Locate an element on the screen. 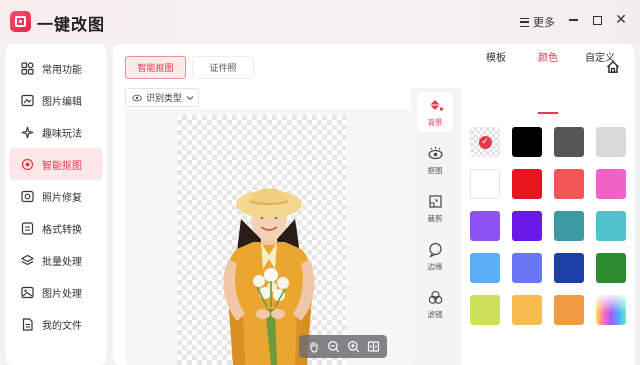  chevron-down-icon is located at coordinates (190, 97).